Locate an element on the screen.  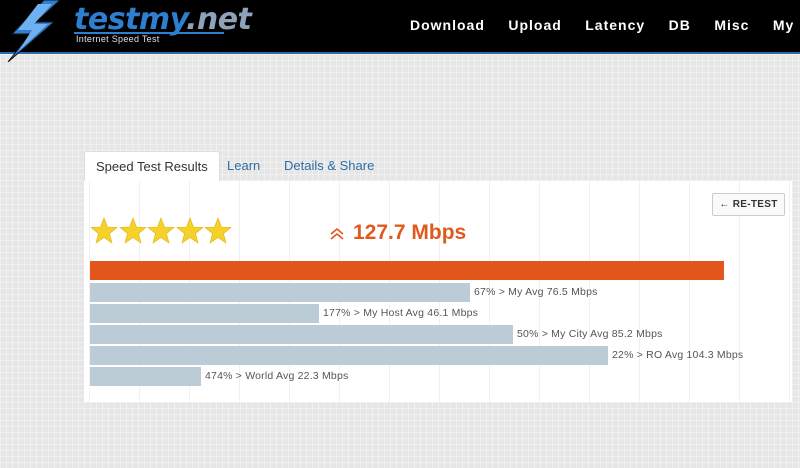
comparison-label: 177% > My Host Avg 46.1 Mbps is located at coordinates (401, 313).